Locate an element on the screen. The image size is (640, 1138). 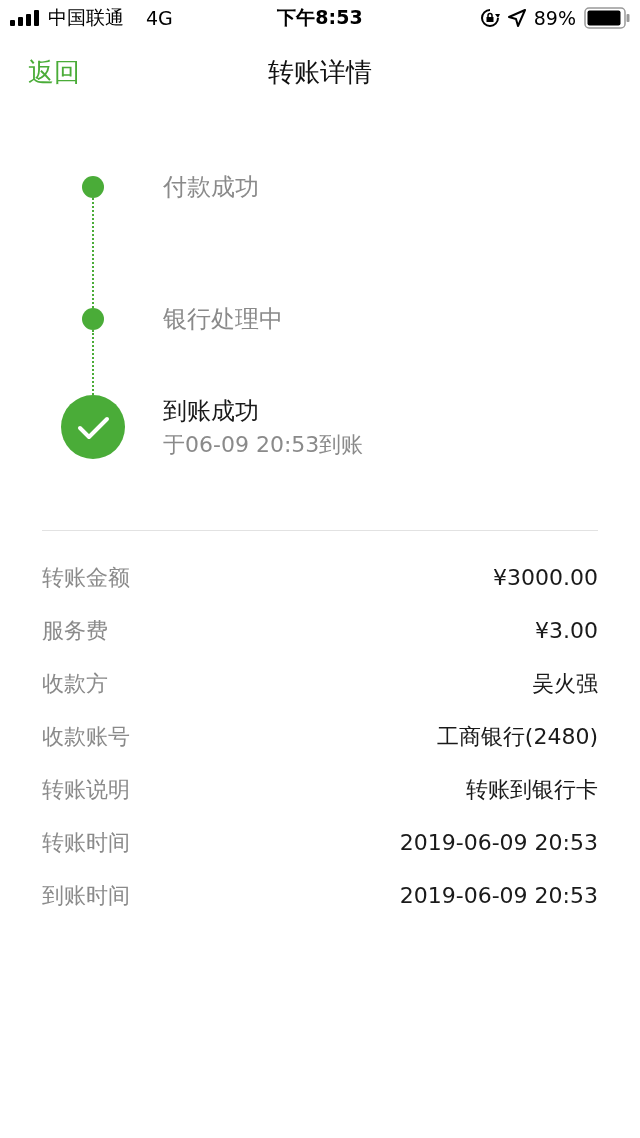
detail-label: 到账时间 is located at coordinates (86, 895).